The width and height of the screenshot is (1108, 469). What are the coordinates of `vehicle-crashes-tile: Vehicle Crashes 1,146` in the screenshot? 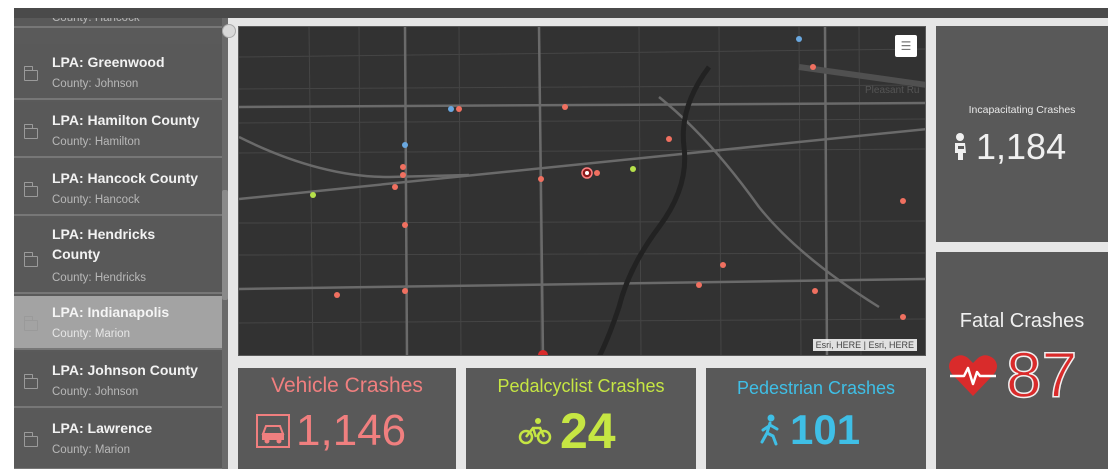 It's located at (347, 418).